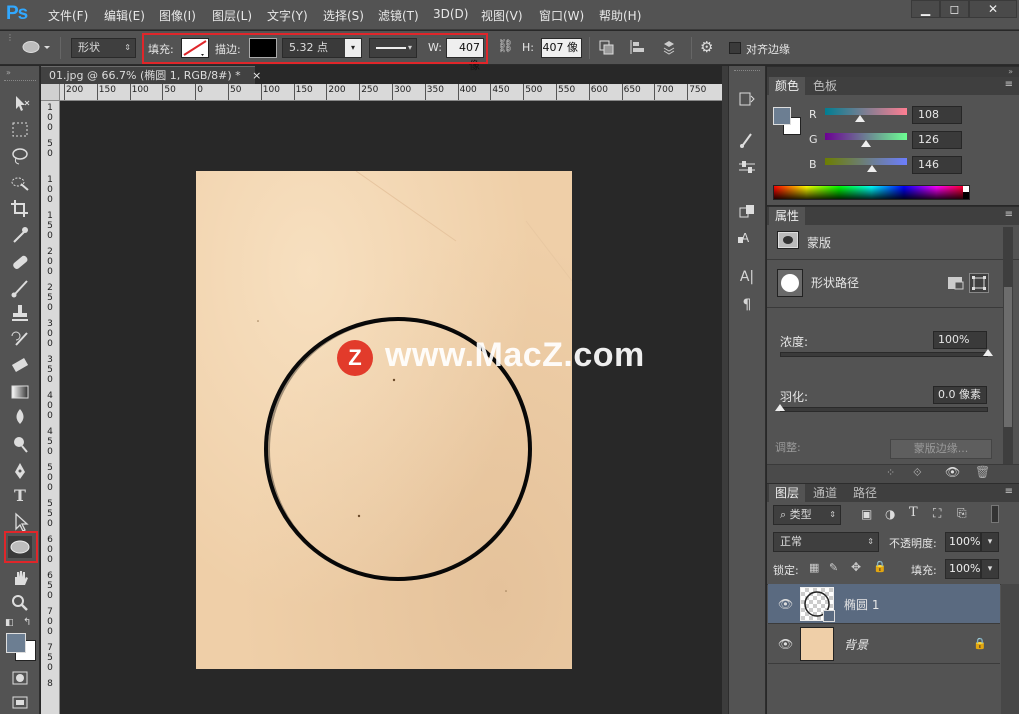 Image resolution: width=1019 pixels, height=714 pixels. Describe the element at coordinates (561, 15) in the screenshot. I see `menu-window: 窗口(W)` at that location.